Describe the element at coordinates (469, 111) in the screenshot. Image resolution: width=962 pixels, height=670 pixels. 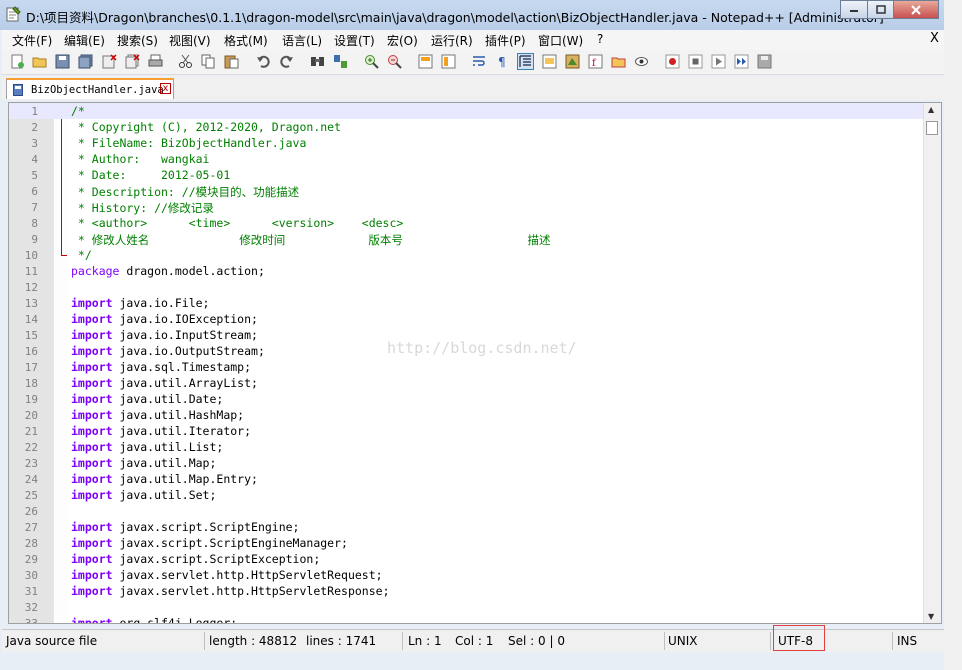
I see `code-line: 1 /*` at that location.